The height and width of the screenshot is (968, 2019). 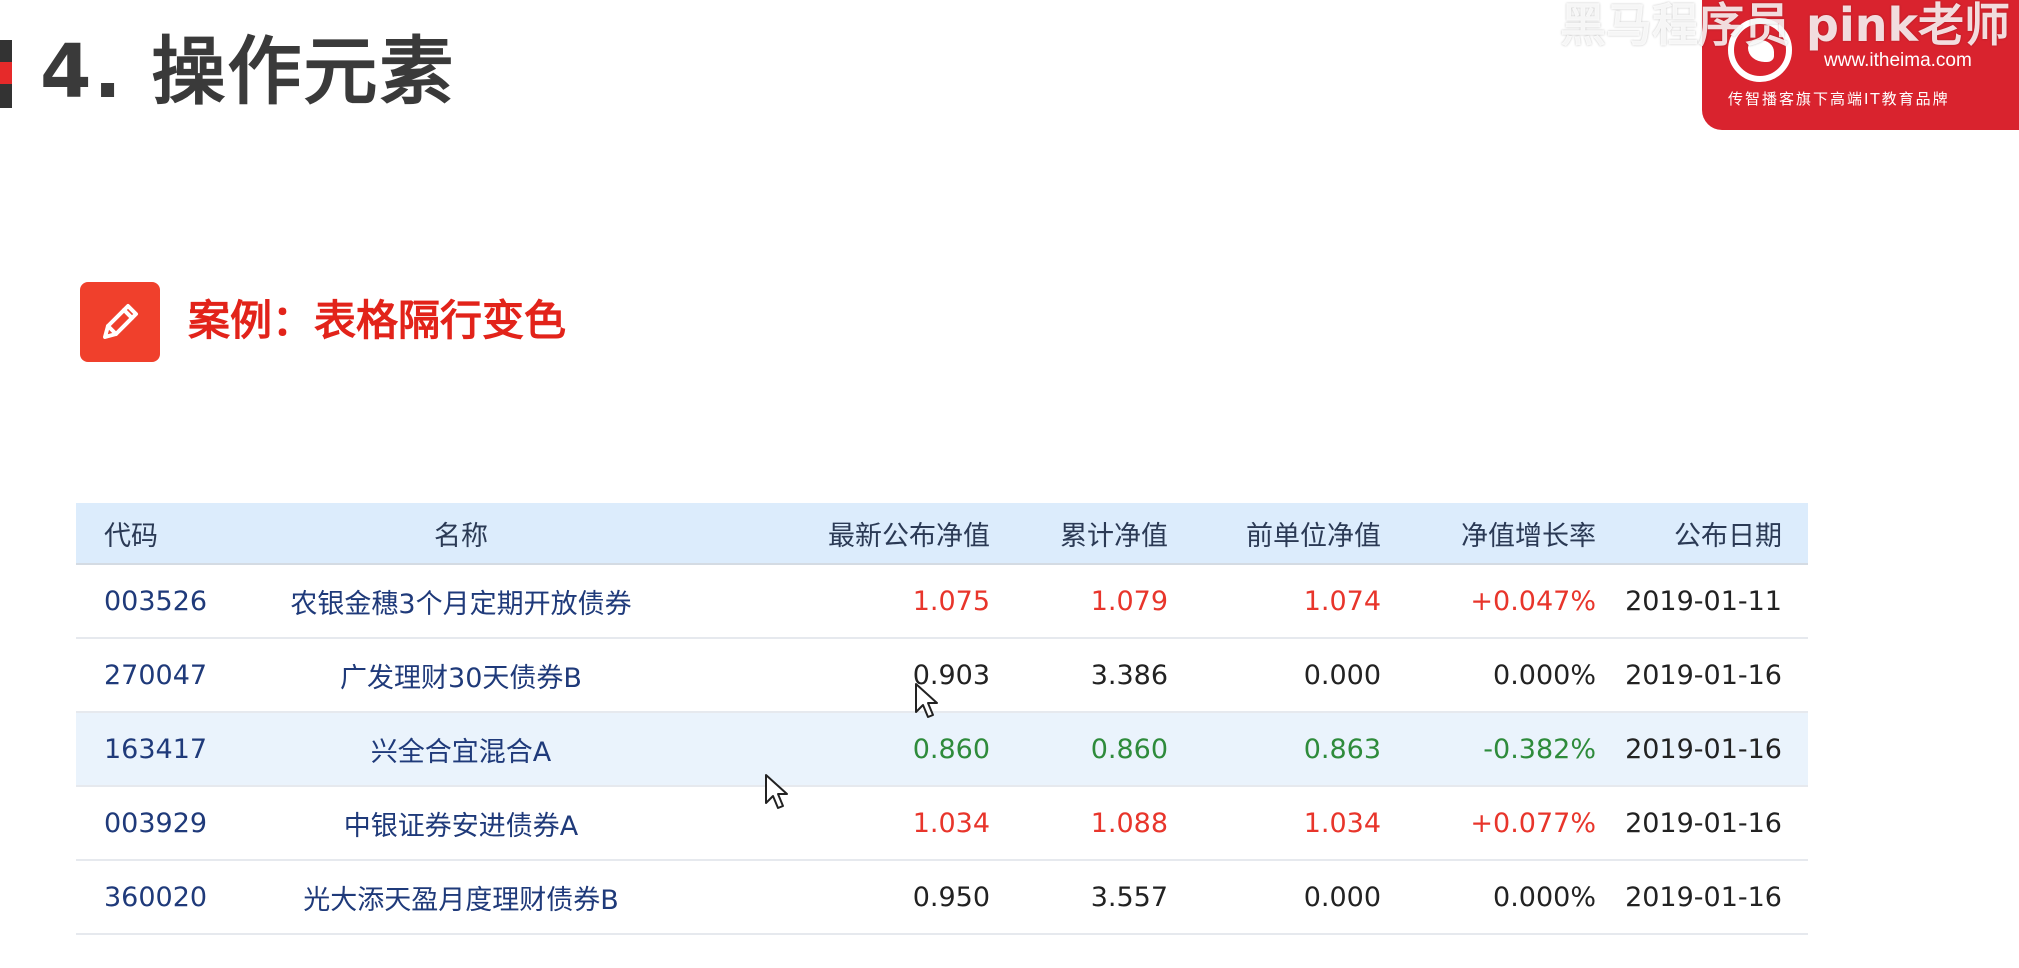 What do you see at coordinates (168, 675) in the screenshot?
I see `fund-code: 270047` at bounding box center [168, 675].